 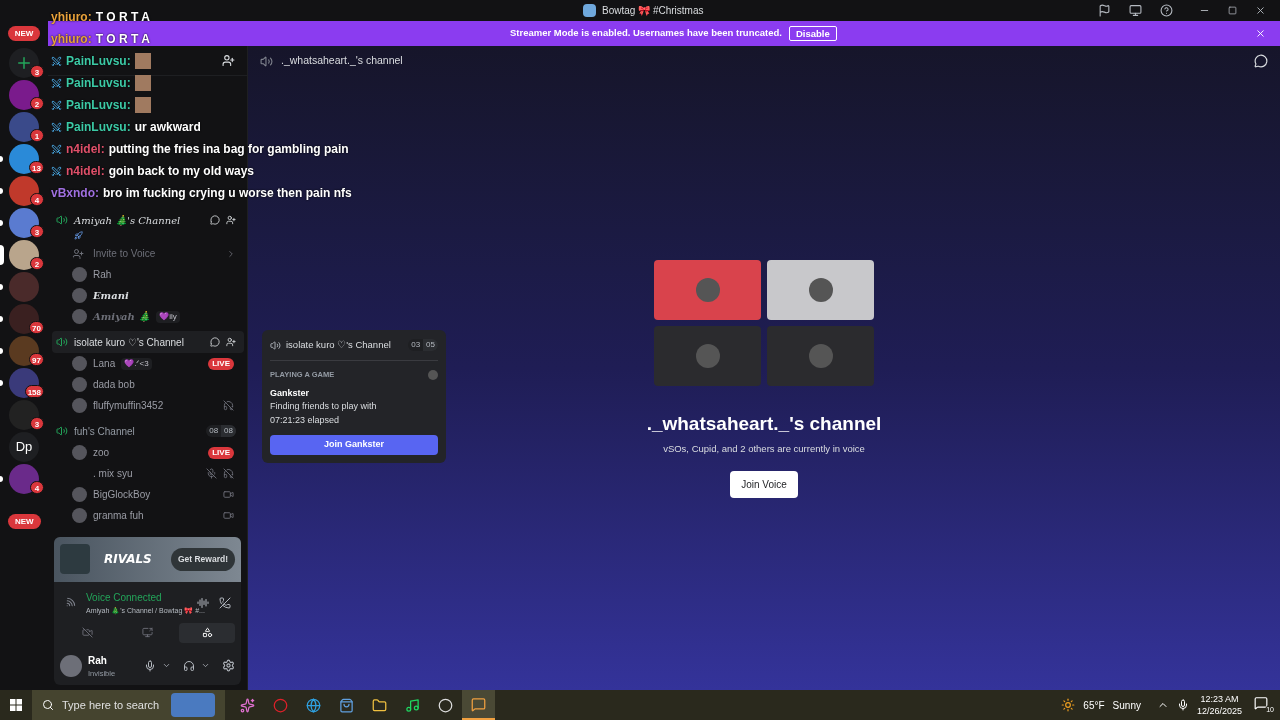 I want to click on count-badge: 4, so click(x=37, y=487).